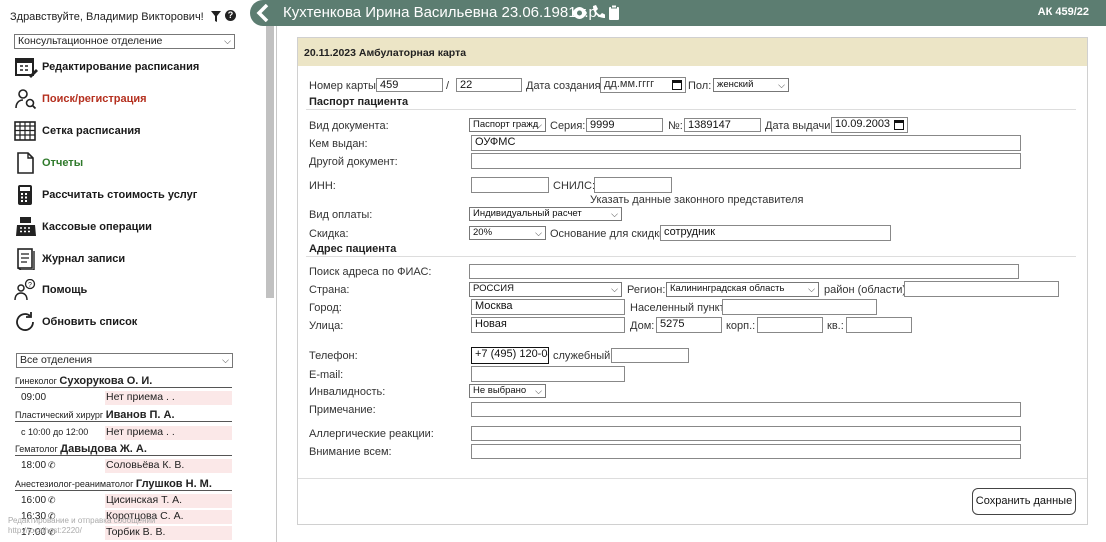  I want to click on back-button, so click(263, 13).